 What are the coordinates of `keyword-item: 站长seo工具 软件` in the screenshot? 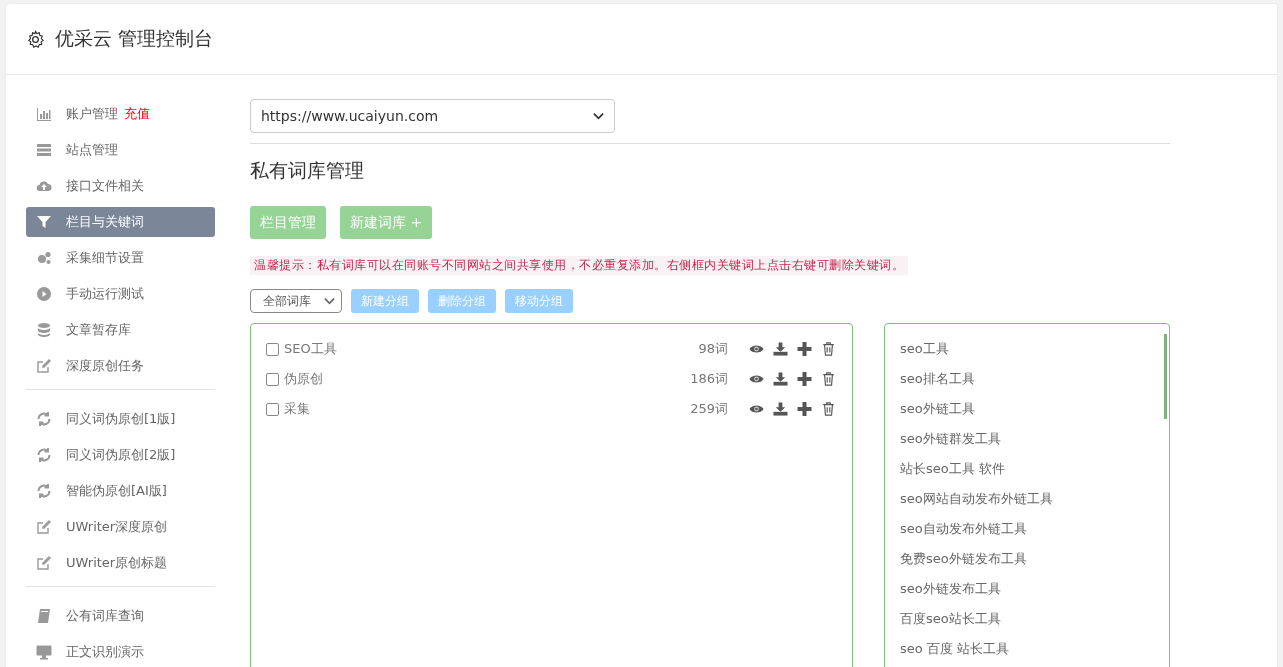 It's located at (1034, 469).